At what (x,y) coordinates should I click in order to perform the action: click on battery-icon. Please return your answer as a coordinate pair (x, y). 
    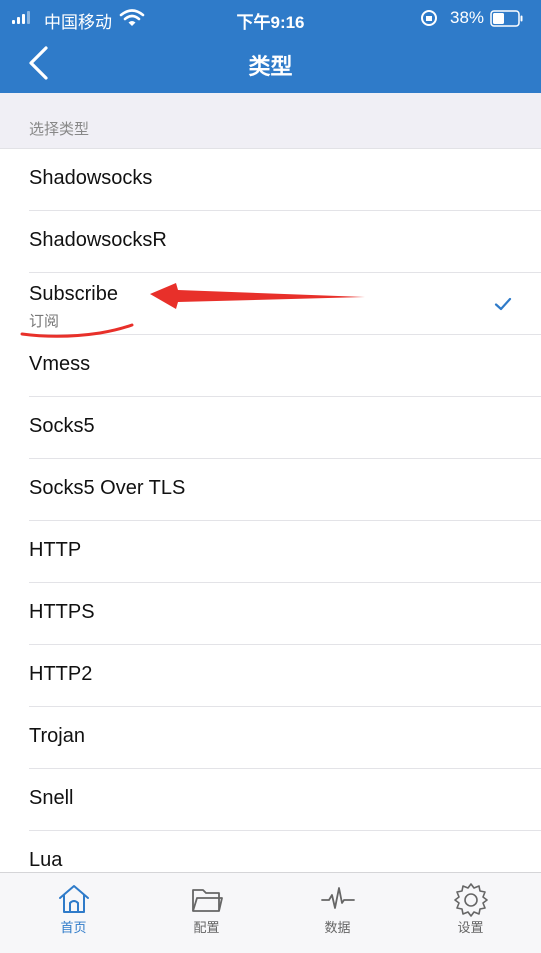
    Looking at the image, I should click on (506, 18).